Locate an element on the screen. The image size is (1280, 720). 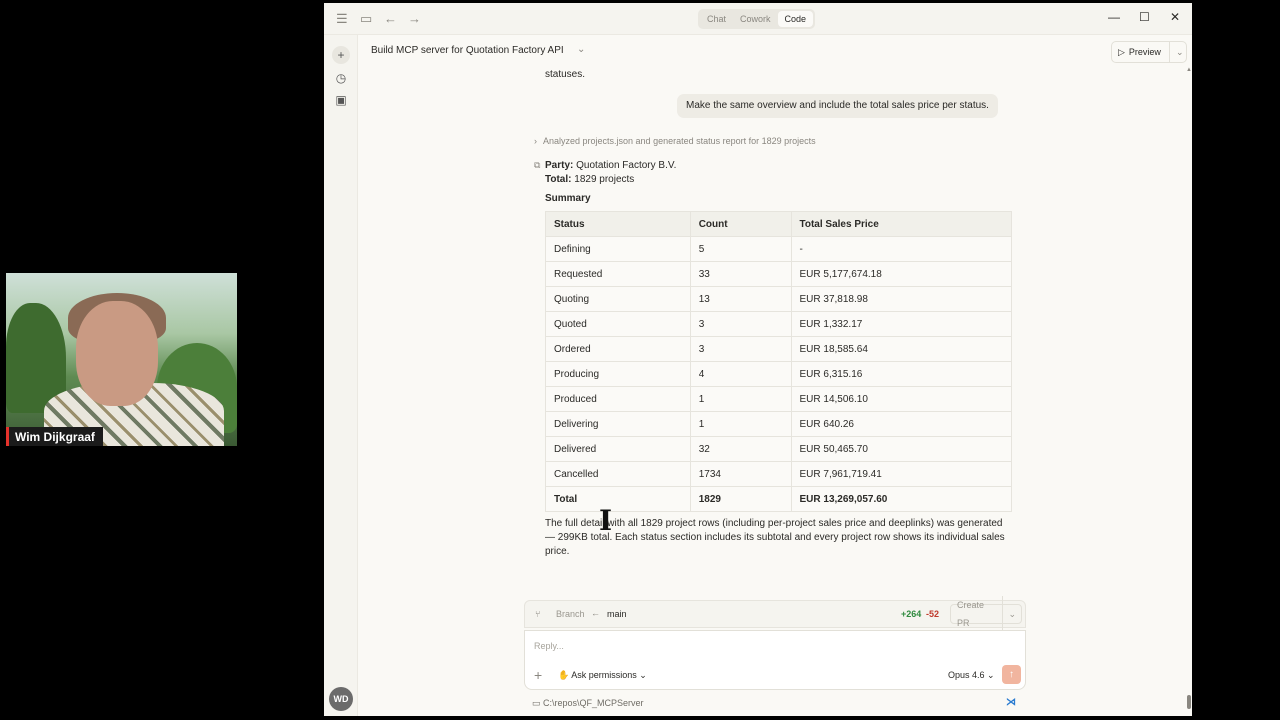
status-cell: Producing is located at coordinates (618, 374).